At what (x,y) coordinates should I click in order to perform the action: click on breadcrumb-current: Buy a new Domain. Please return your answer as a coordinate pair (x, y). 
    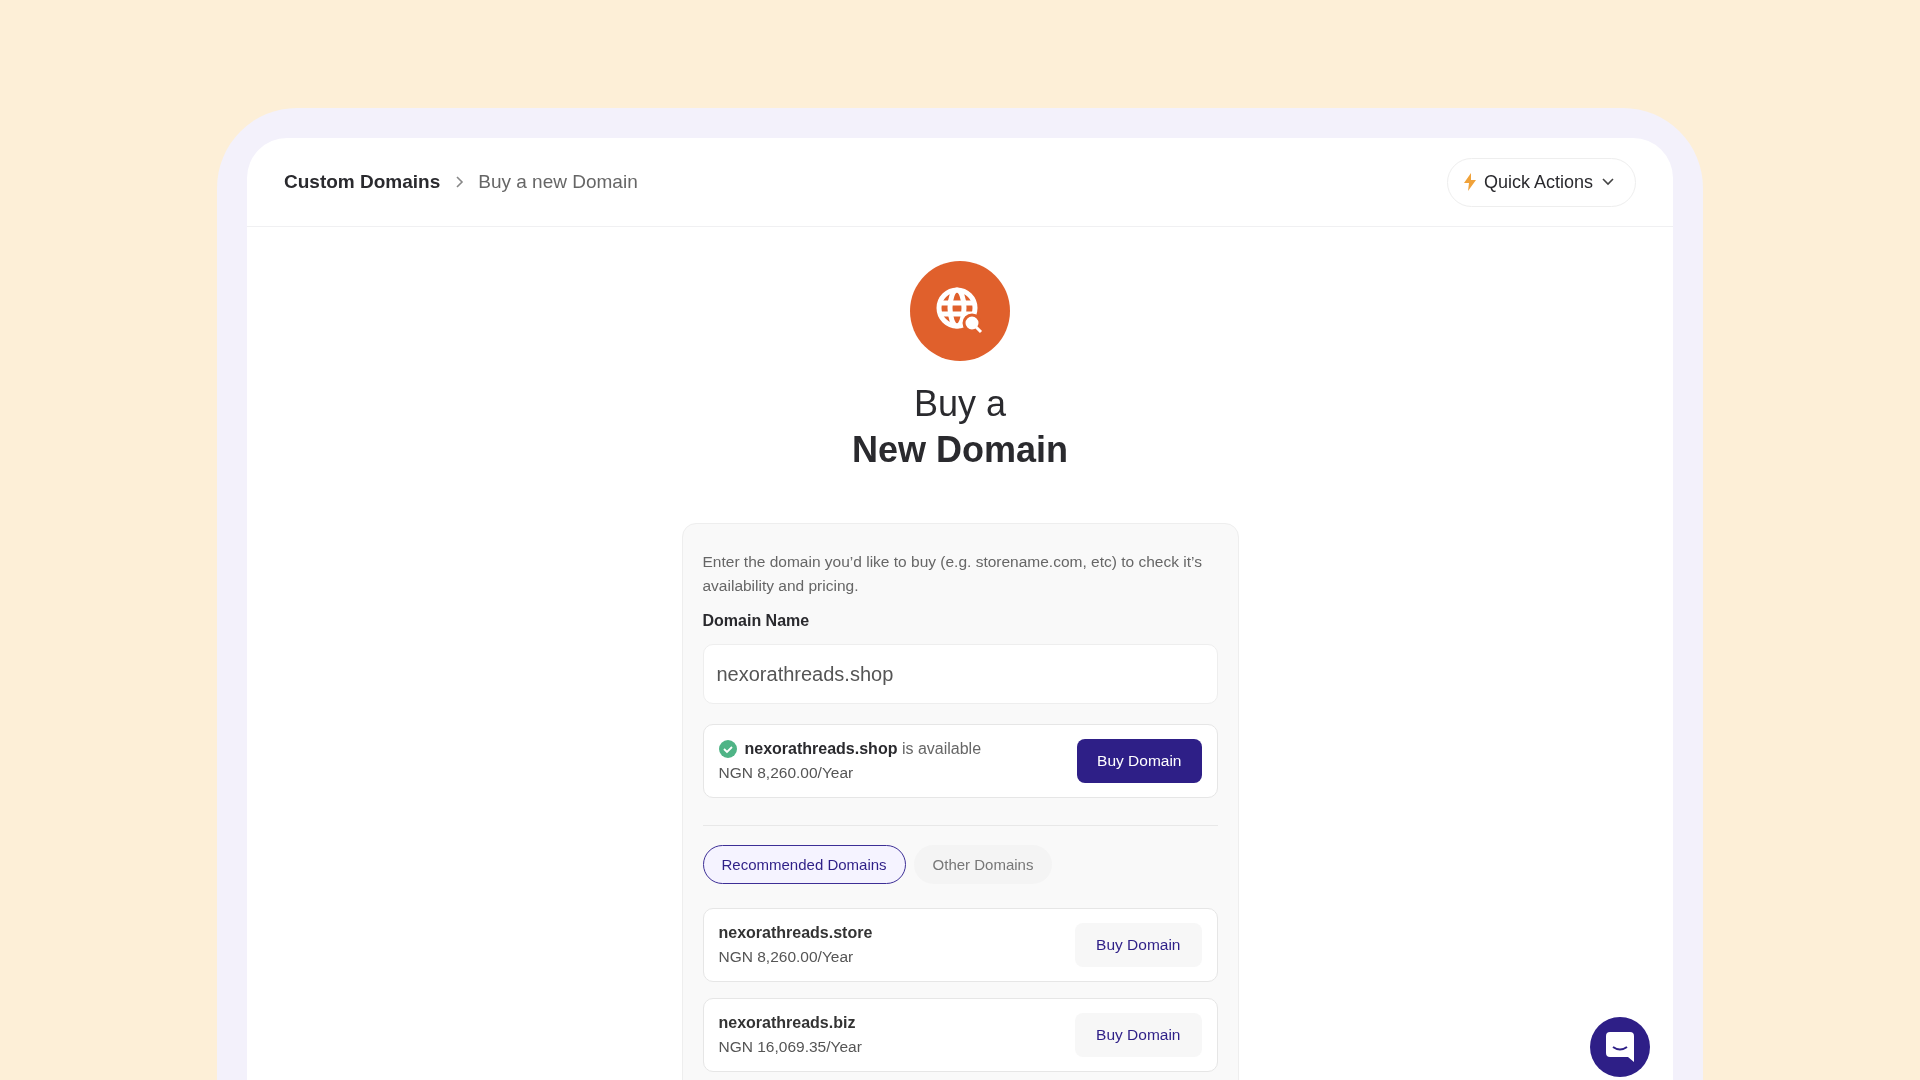
    Looking at the image, I should click on (558, 182).